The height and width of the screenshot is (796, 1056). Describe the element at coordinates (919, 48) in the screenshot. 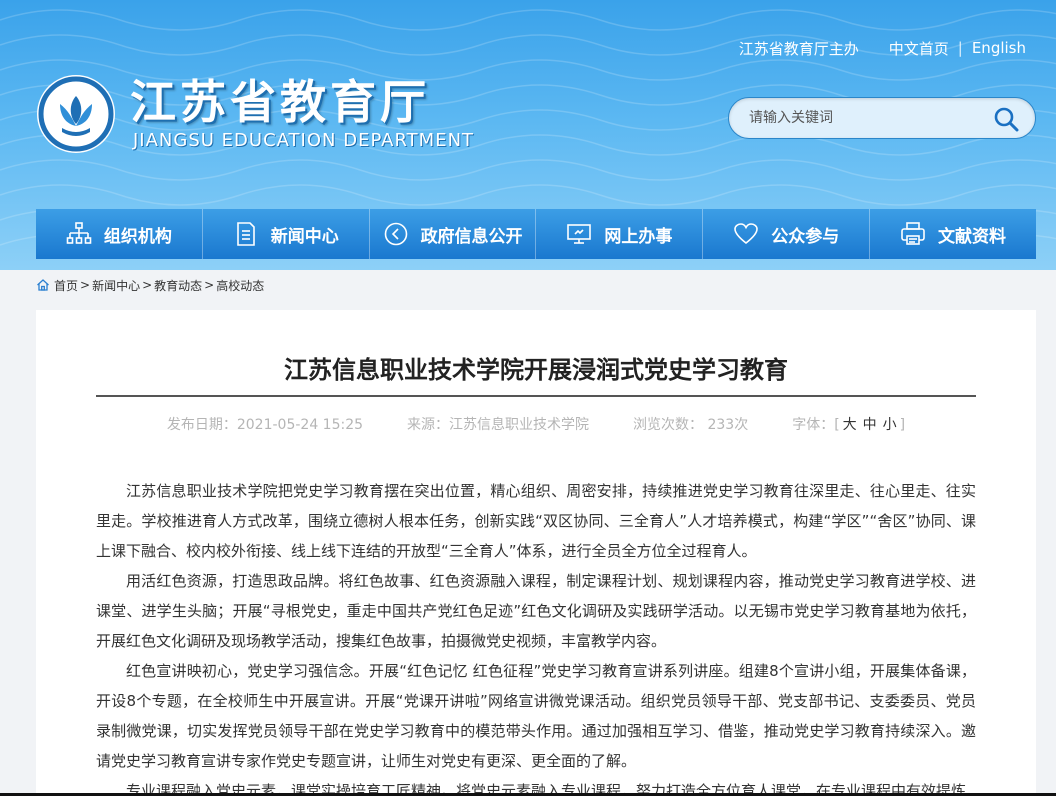

I see `chinese-home-link: 中文首页` at that location.